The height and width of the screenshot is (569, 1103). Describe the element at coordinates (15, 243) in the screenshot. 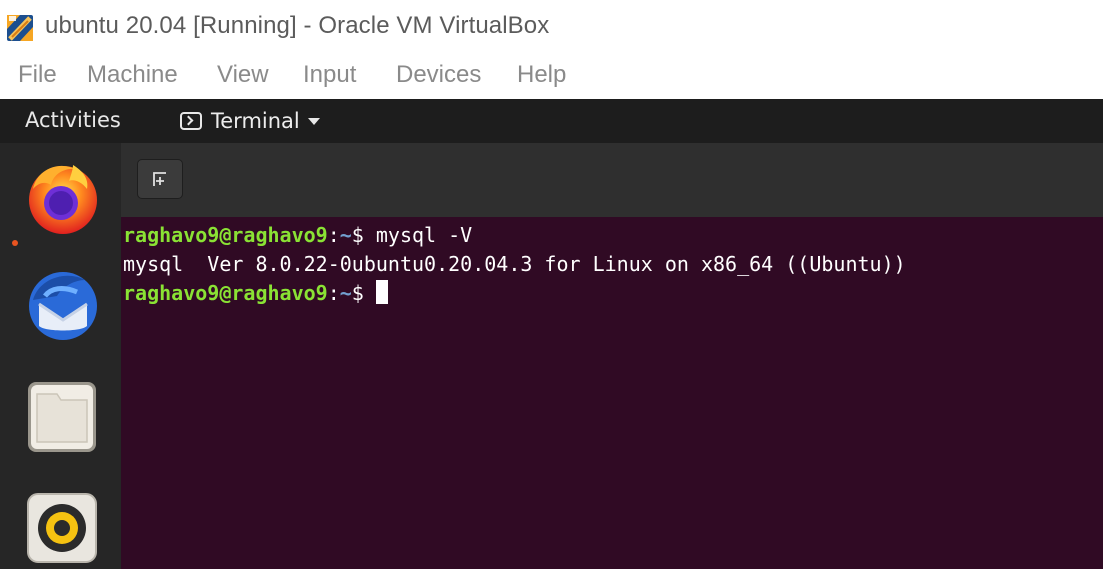

I see `running-indicator` at that location.